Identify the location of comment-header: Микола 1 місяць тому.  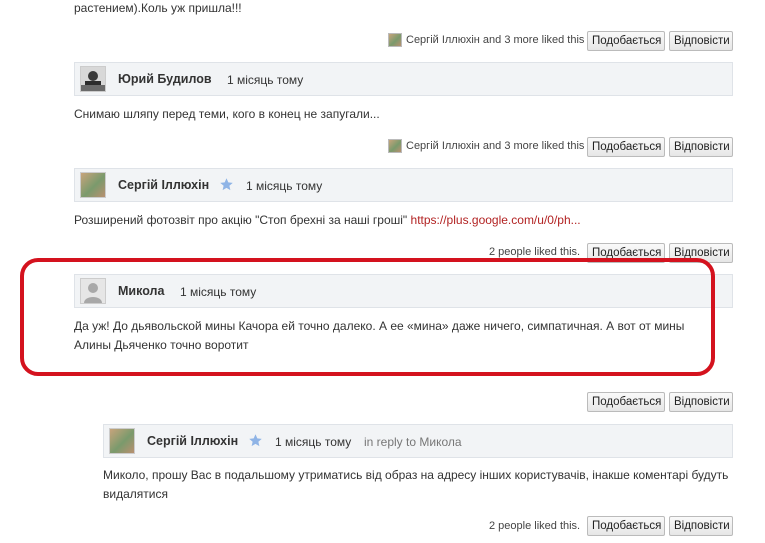
(403, 291).